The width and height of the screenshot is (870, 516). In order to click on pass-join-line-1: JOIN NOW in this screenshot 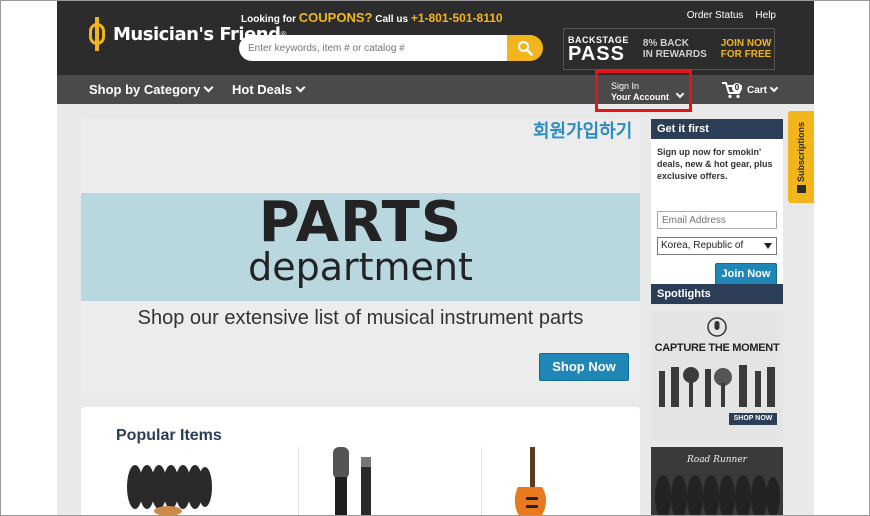, I will do `click(746, 43)`.